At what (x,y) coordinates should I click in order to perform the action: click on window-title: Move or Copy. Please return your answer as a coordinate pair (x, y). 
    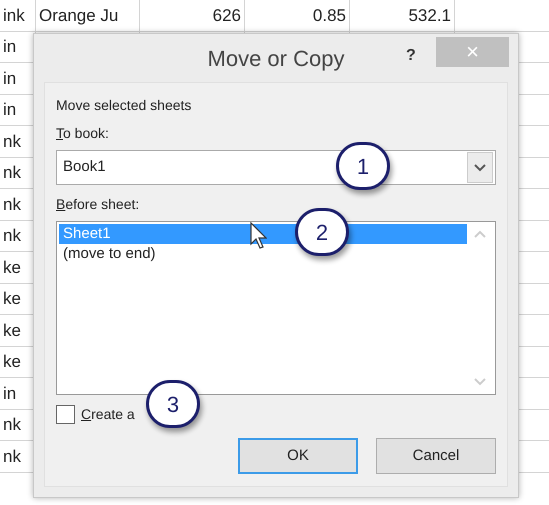
    Looking at the image, I should click on (276, 58).